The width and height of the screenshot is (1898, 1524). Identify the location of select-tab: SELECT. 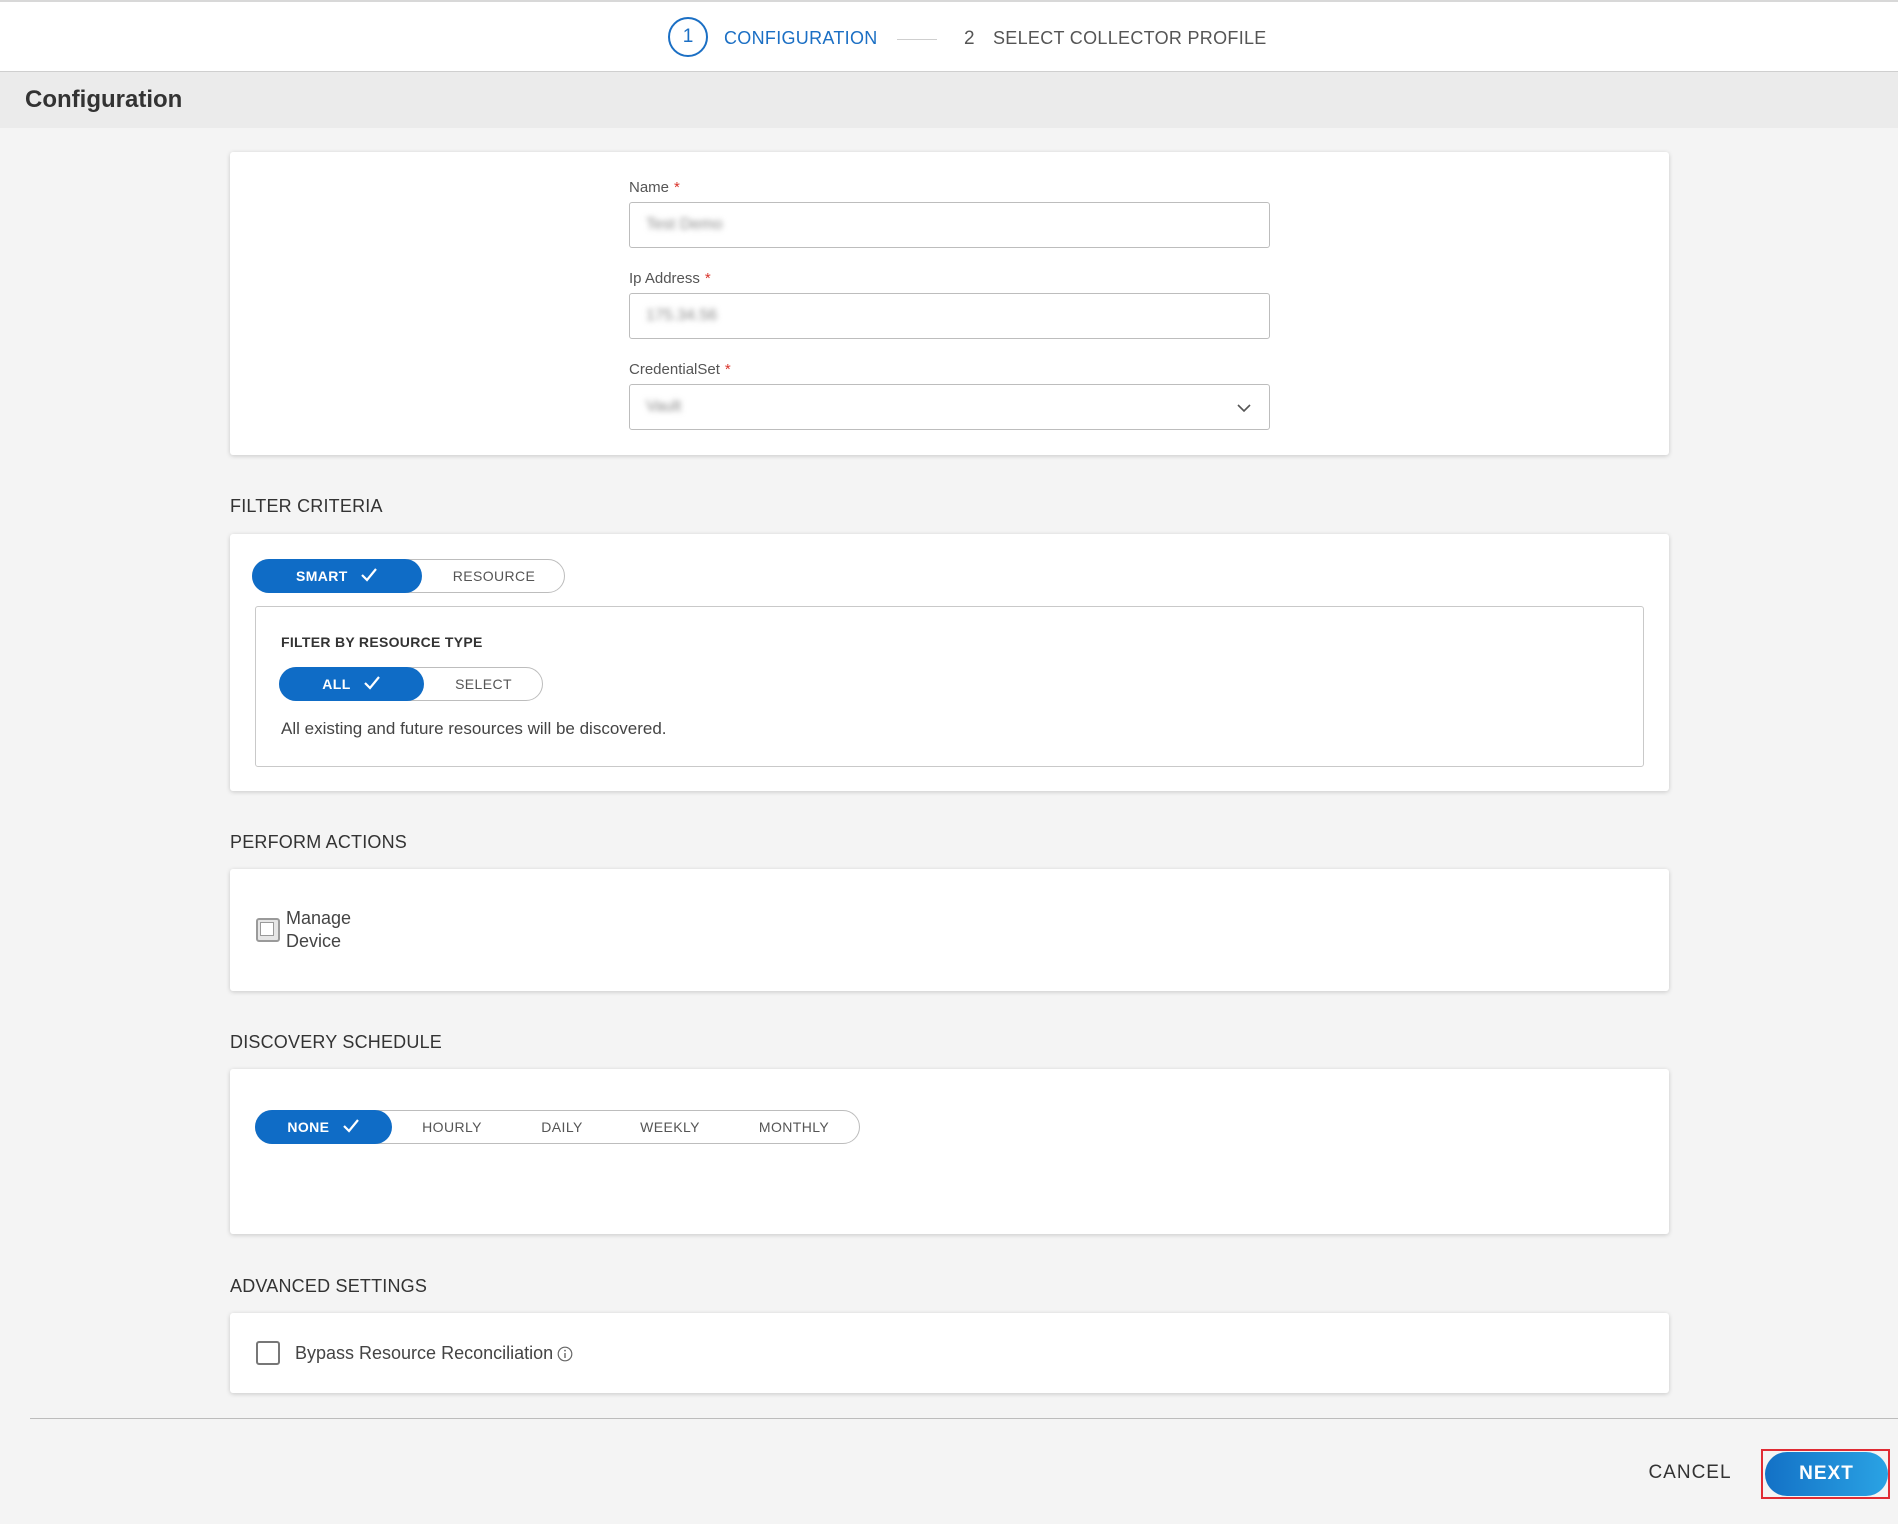
(483, 684).